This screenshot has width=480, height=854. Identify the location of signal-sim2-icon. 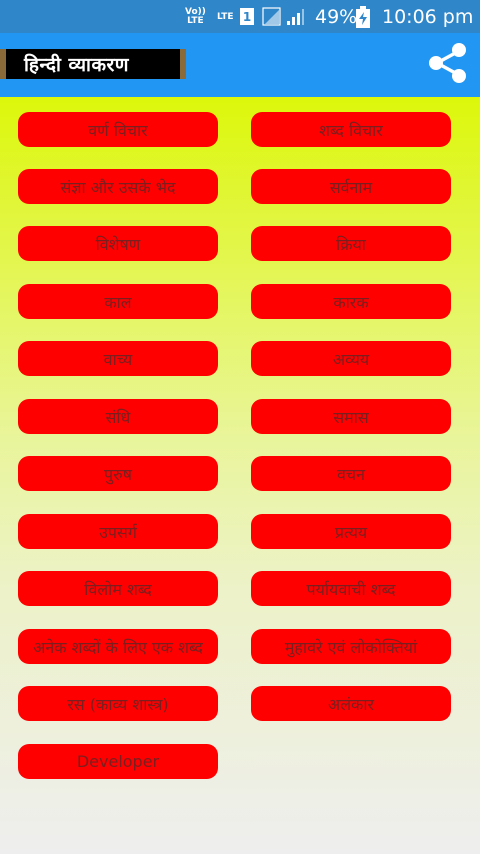
(295, 17).